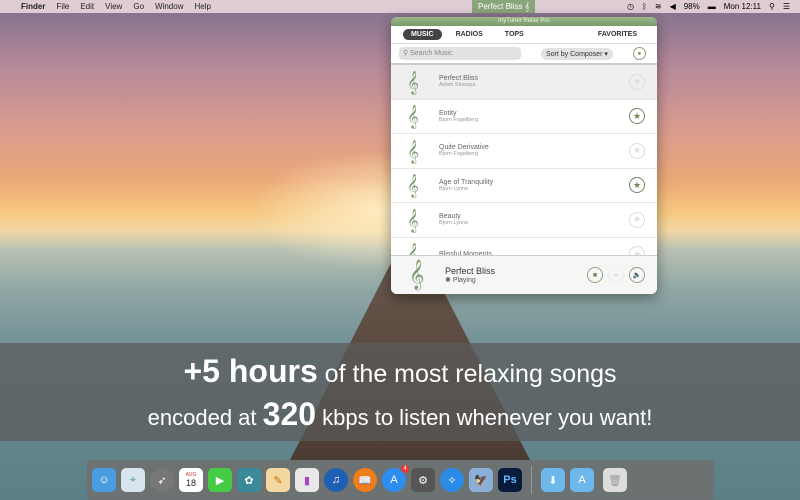 This screenshot has width=800, height=500. Describe the element at coordinates (464, 148) in the screenshot. I see `song-title: Quite Derivative` at that location.